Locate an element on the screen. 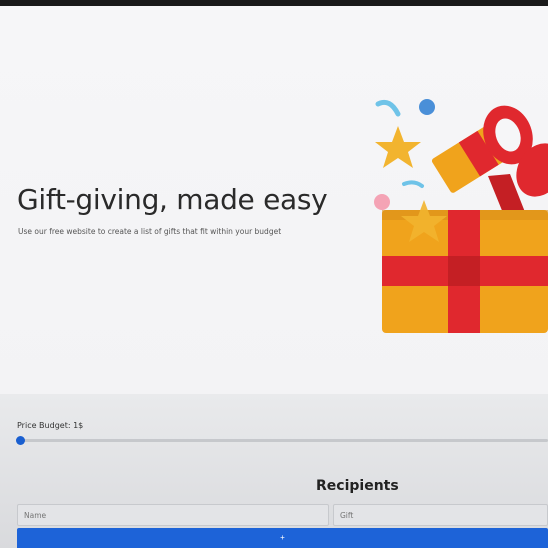 This screenshot has width=548, height=548. confetti-blue-dot is located at coordinates (427, 107).